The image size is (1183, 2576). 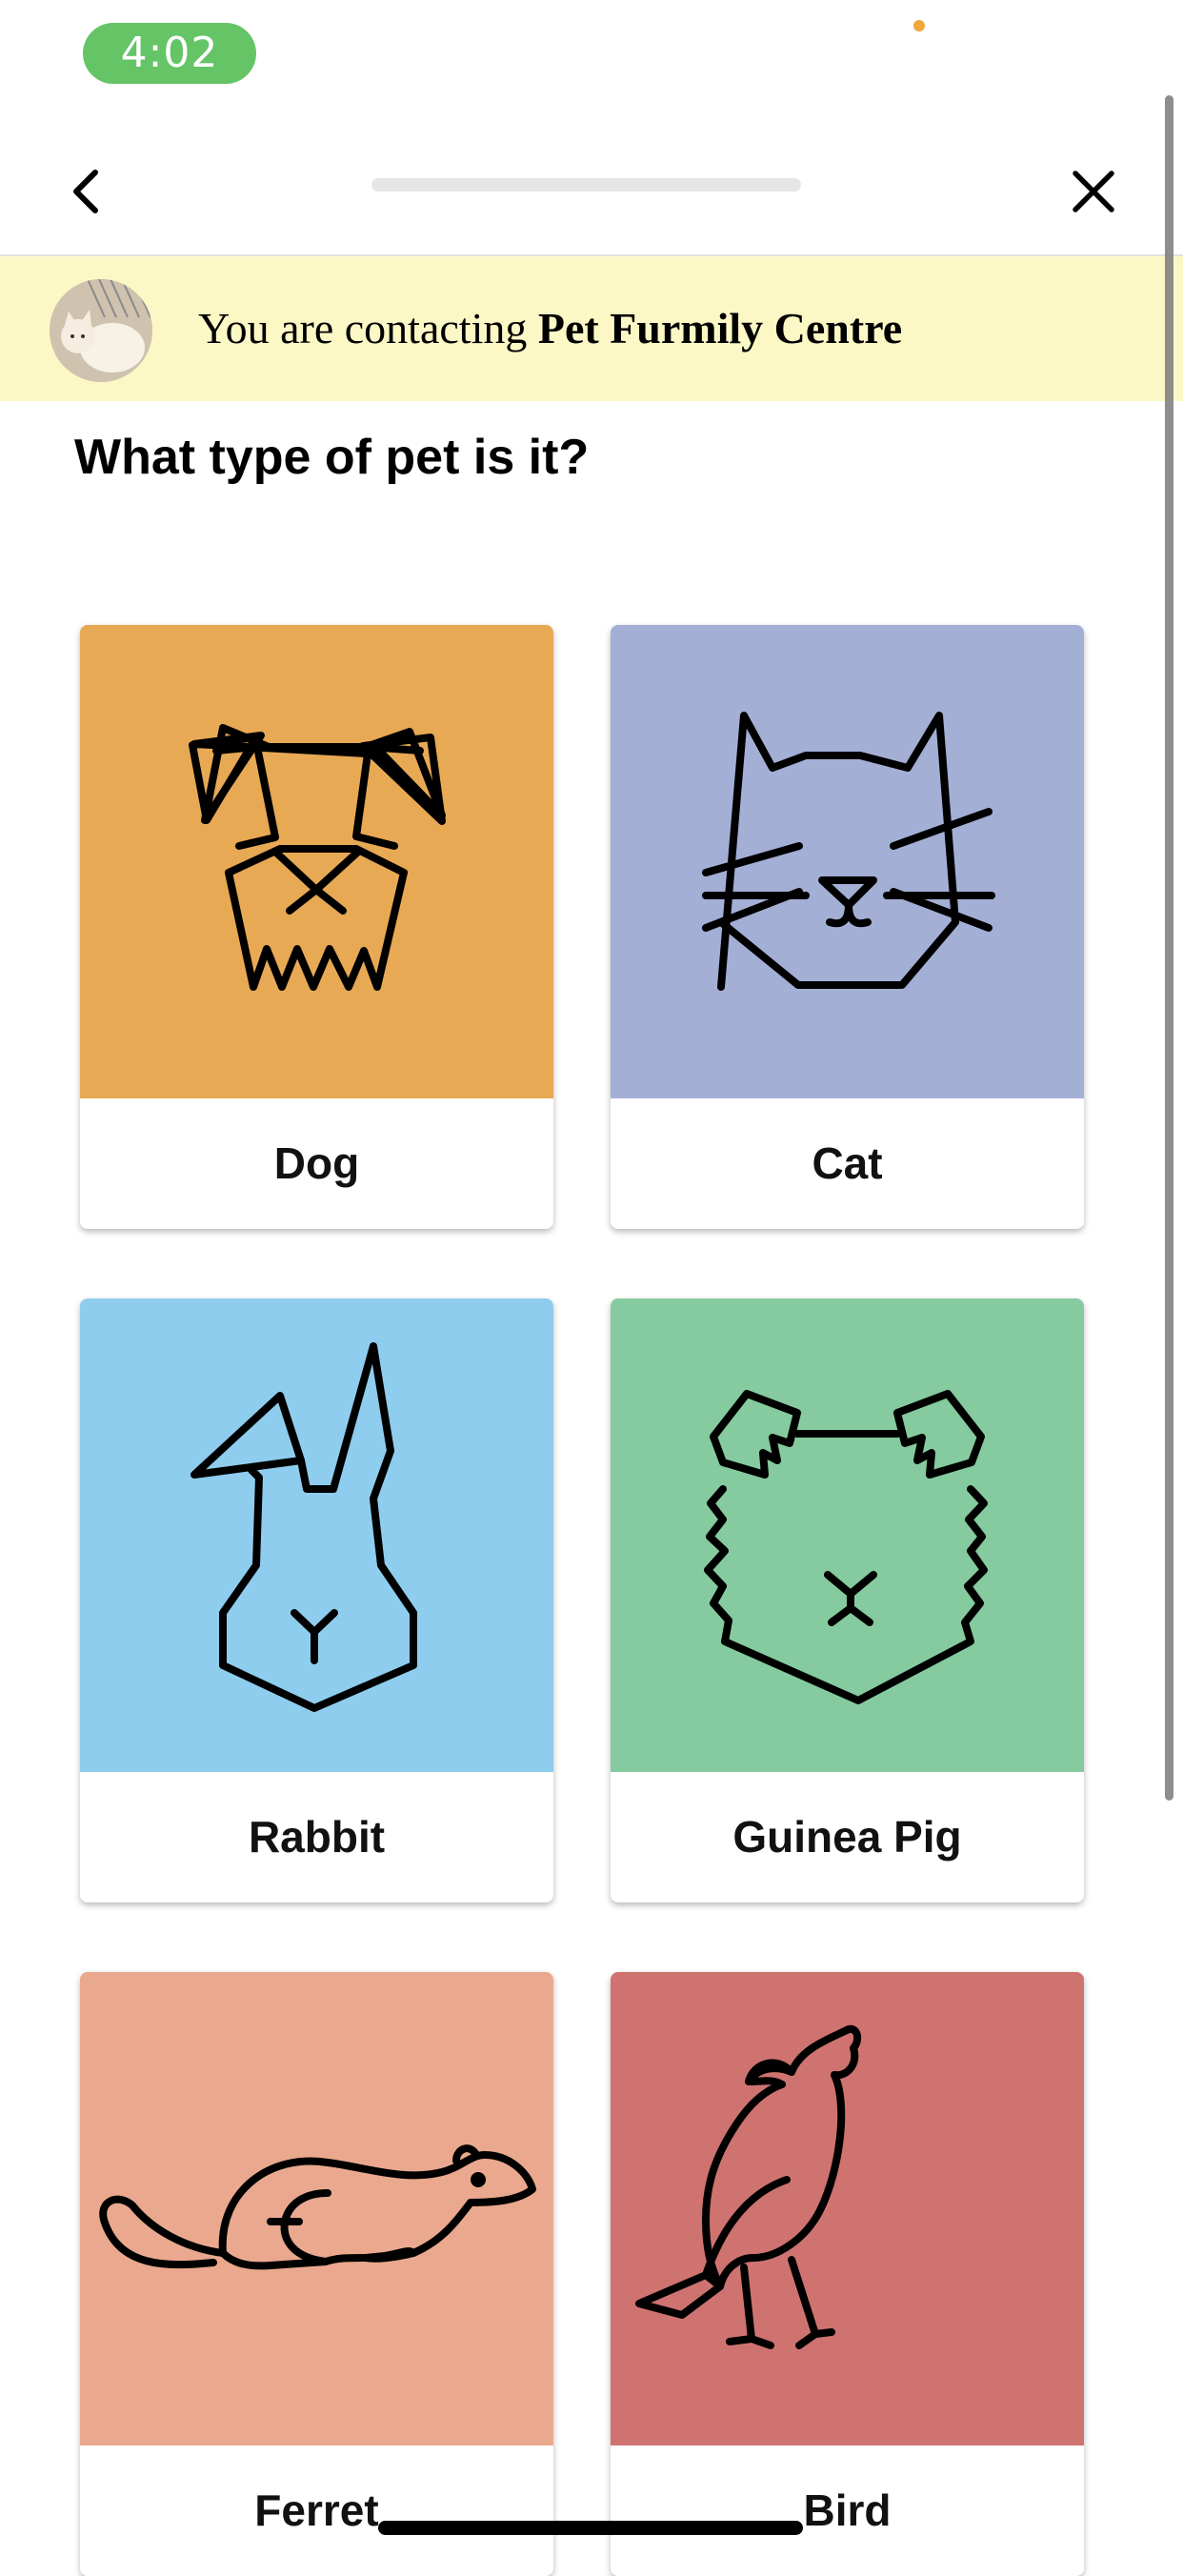 What do you see at coordinates (919, 25) in the screenshot?
I see `privacy-indicator-dot` at bounding box center [919, 25].